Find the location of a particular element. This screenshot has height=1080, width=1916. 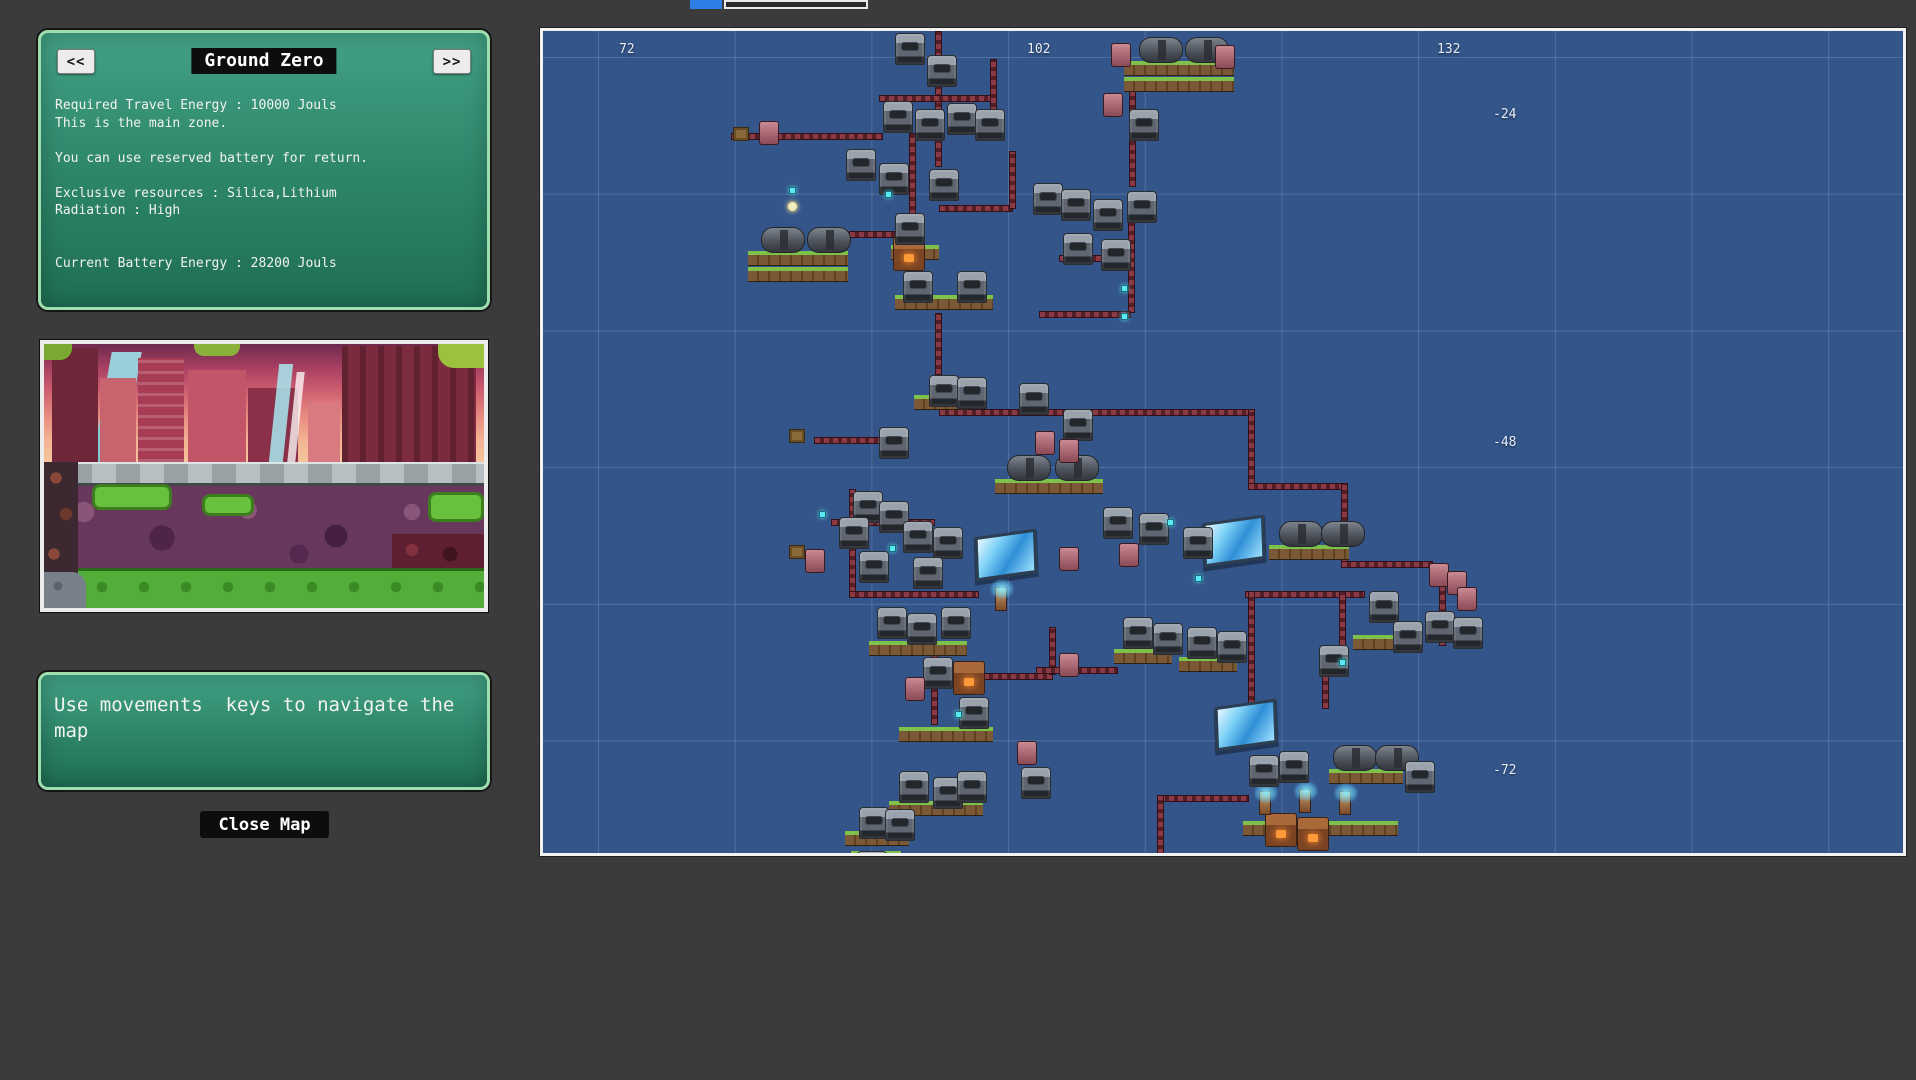

prev-zone-button: << is located at coordinates (76, 61).